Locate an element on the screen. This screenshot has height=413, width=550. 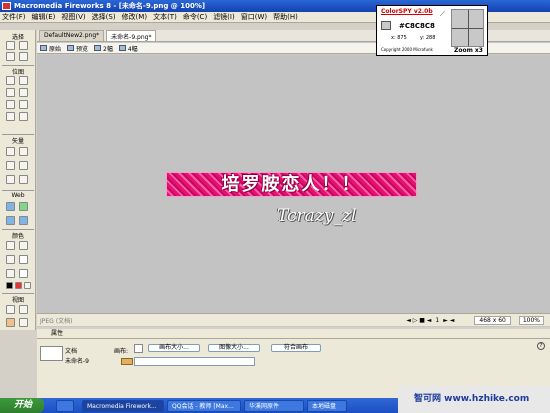
brush-tool-icon is located at coordinates (23, 92).